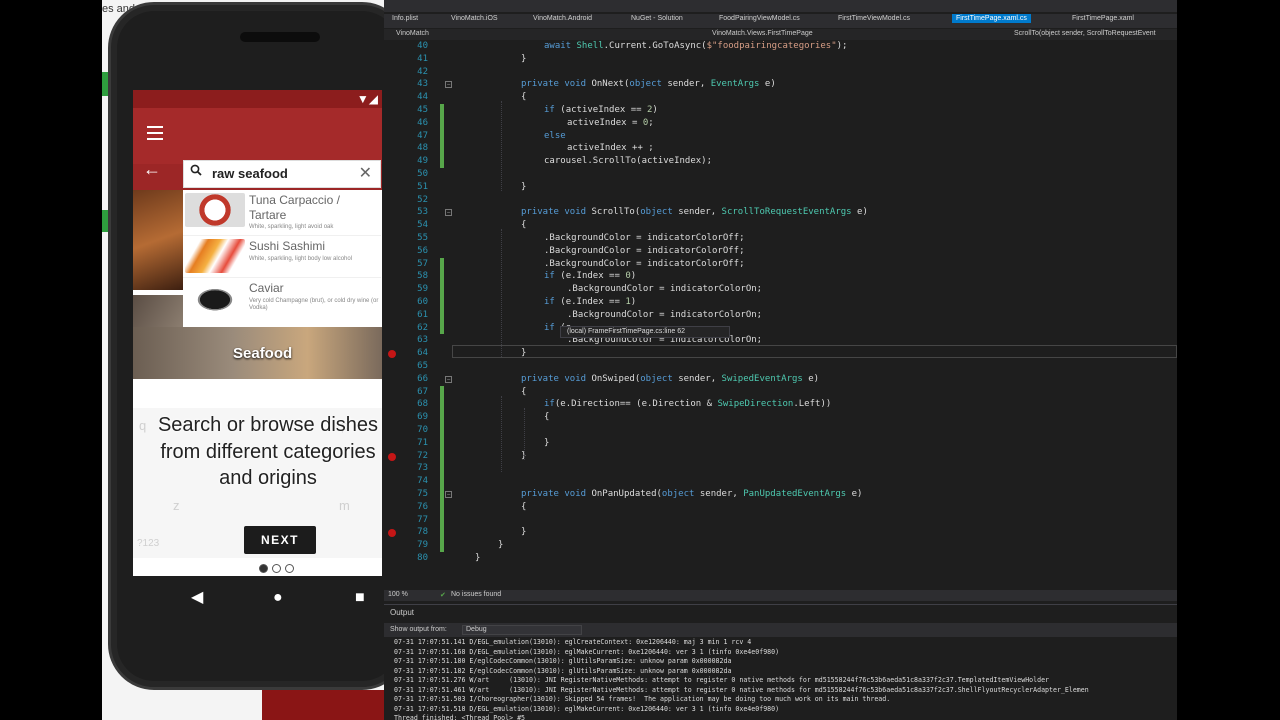  I want to click on tab-firsttimeviewmodel: FirstTimeViewModel.cs, so click(874, 18).